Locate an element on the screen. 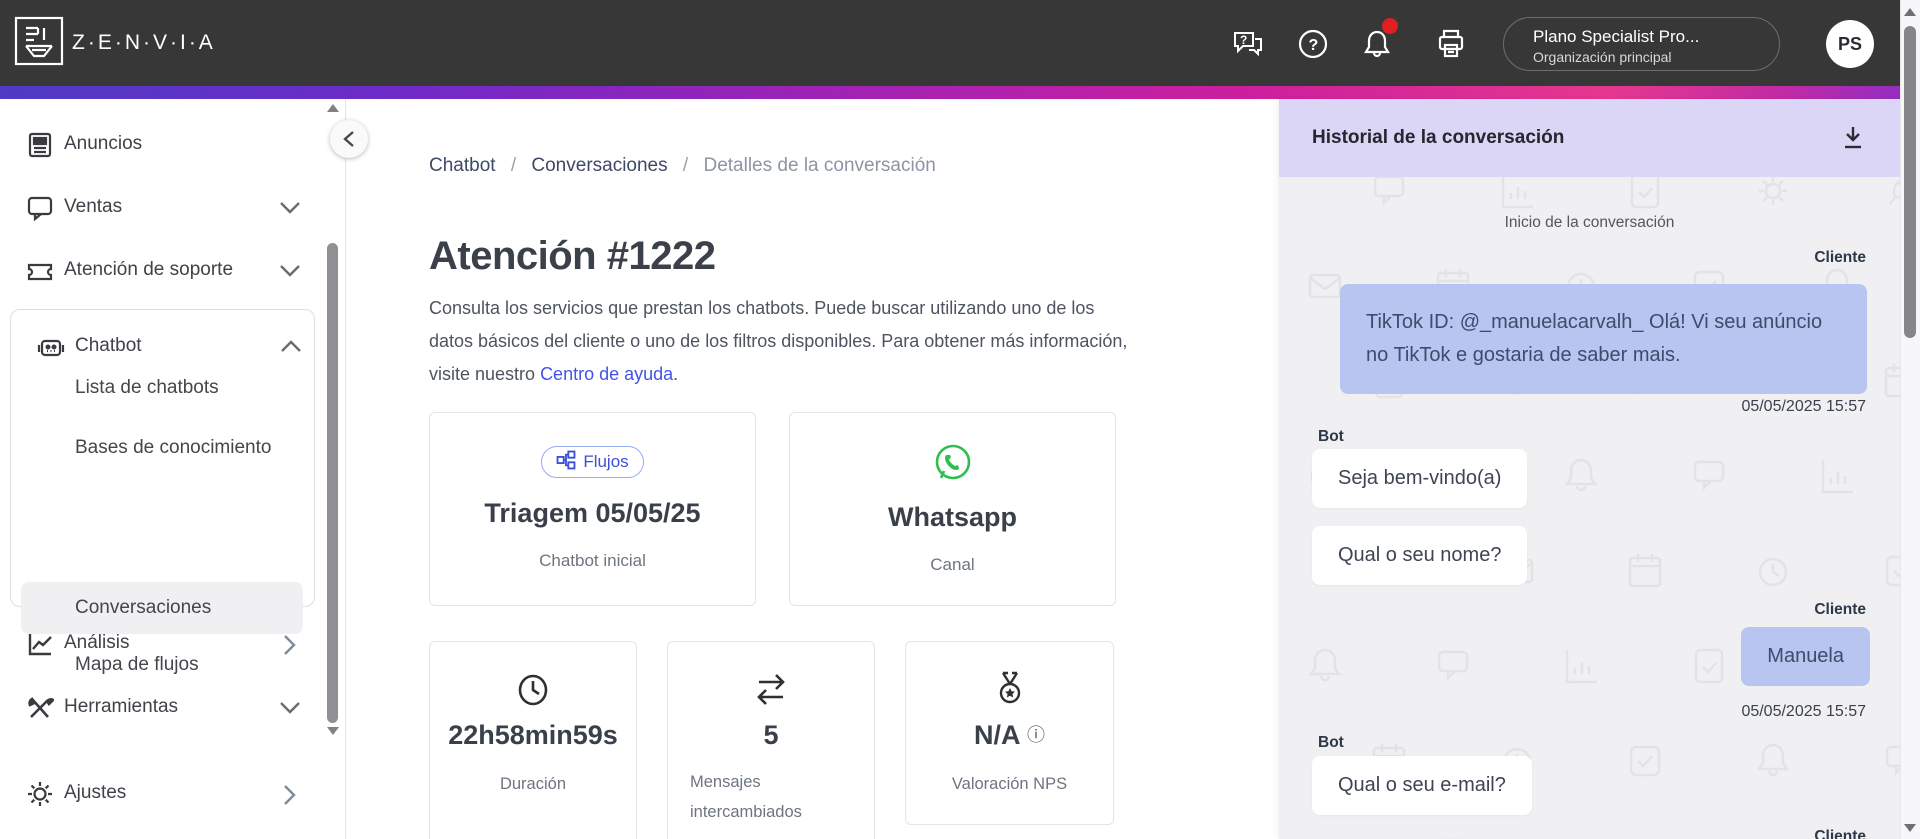 The height and width of the screenshot is (839, 1920). announcement-icon is located at coordinates (40, 145).